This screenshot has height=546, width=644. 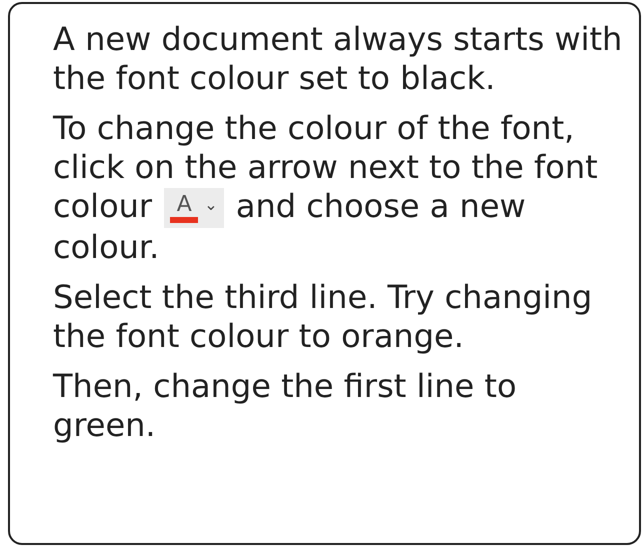 I want to click on instruction-text: Select the third line. Try changing the font colour to orange., so click(x=323, y=317).